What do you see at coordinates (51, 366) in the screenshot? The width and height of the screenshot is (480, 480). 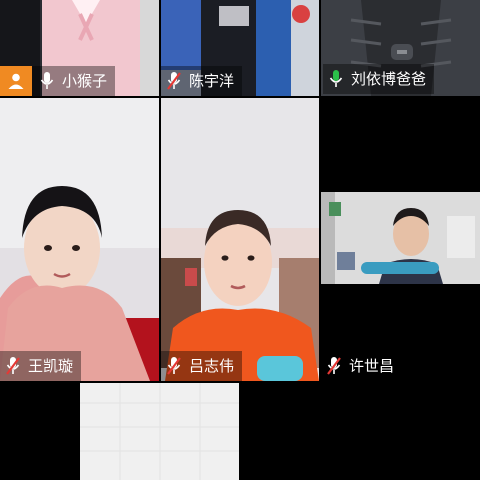 I see `participant-name: 王凯璇` at bounding box center [51, 366].